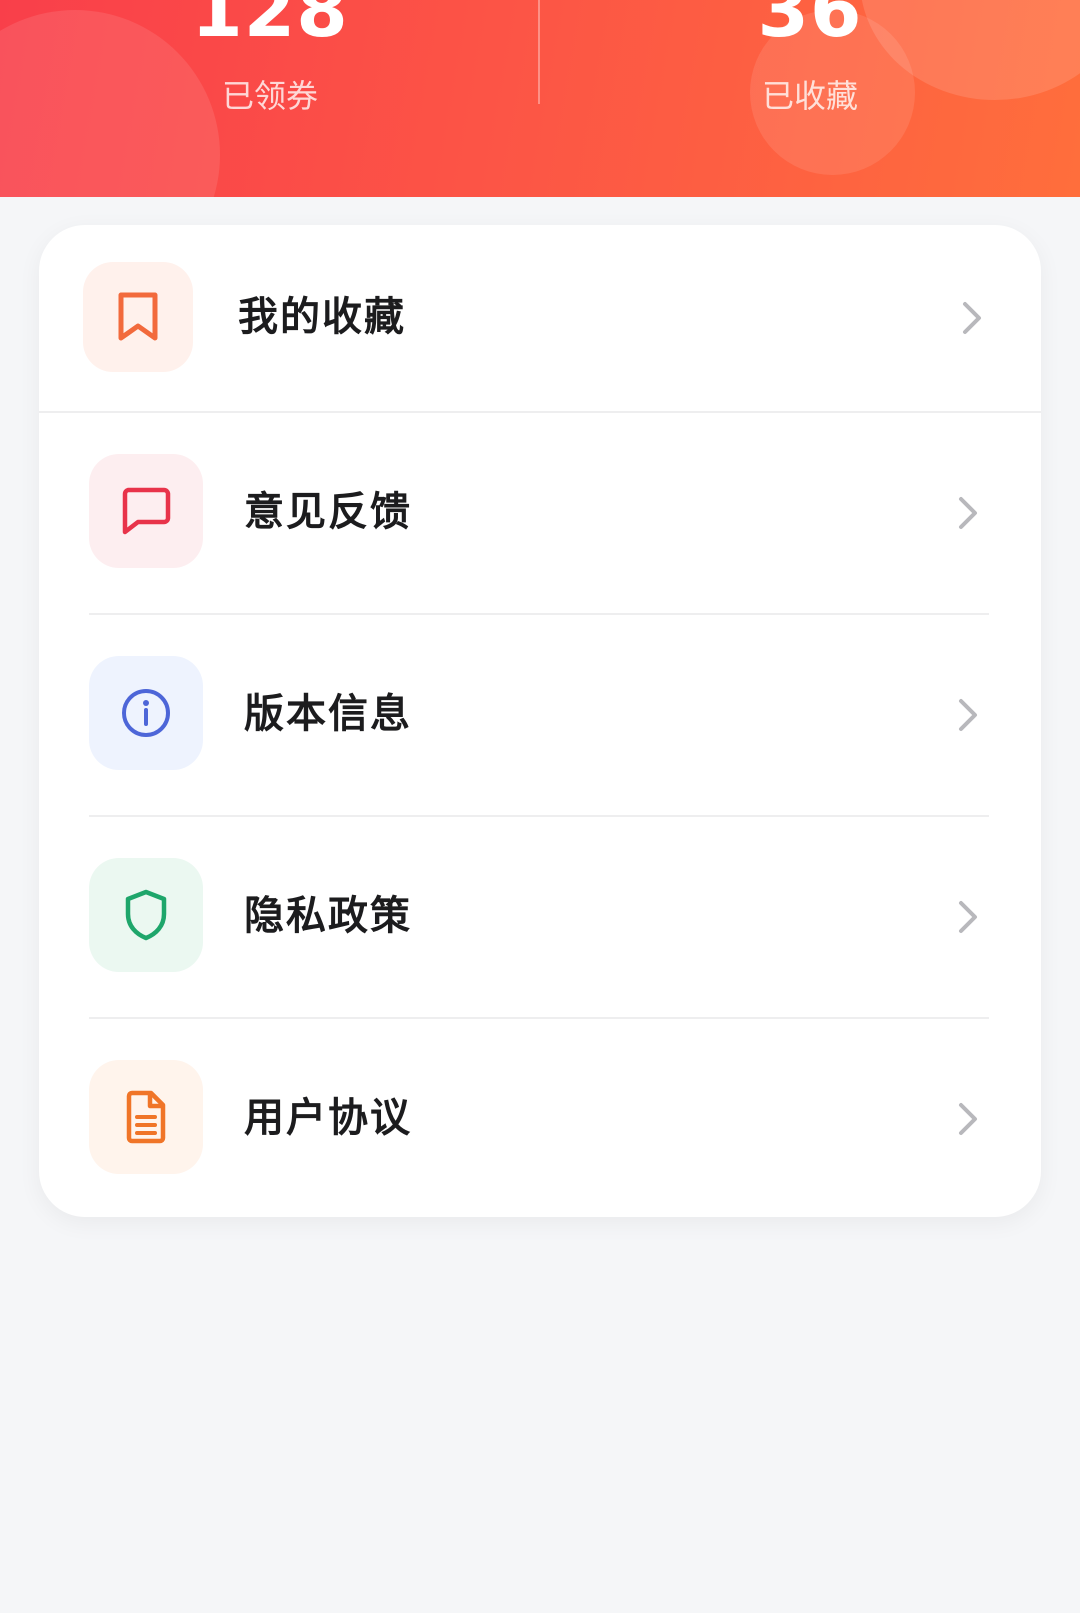 The width and height of the screenshot is (1080, 1613). Describe the element at coordinates (809, 96) in the screenshot. I see `favorites-label: 已收藏` at that location.